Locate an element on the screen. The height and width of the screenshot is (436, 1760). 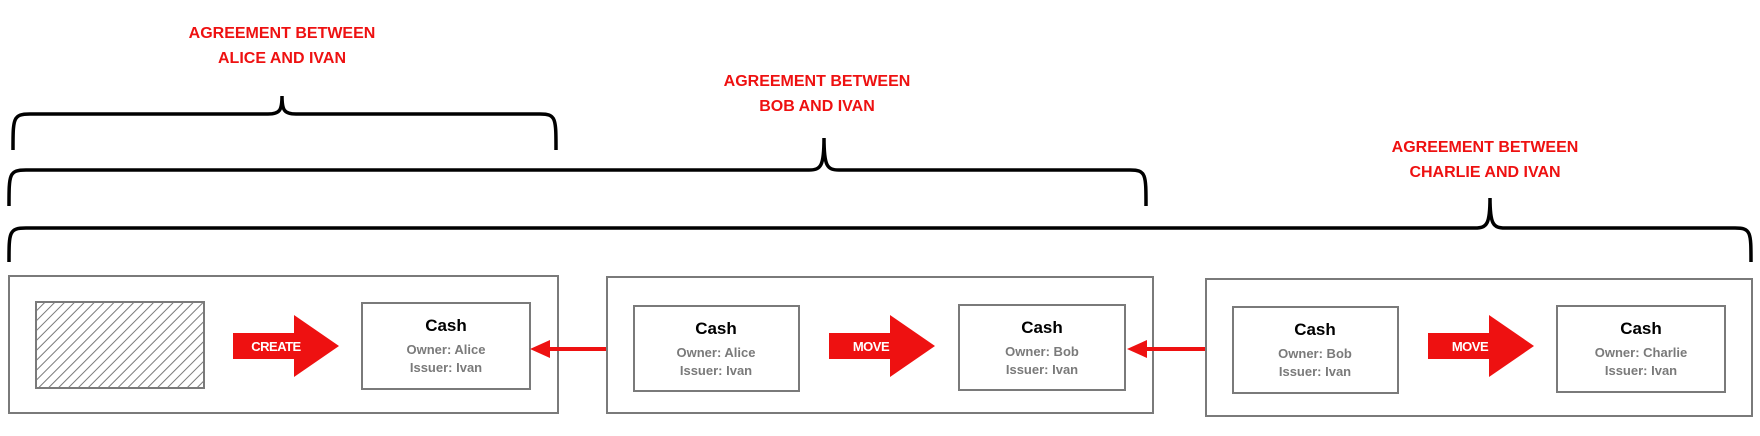
agreement-label-line2: ALICE AND IVAN is located at coordinates (282, 58).